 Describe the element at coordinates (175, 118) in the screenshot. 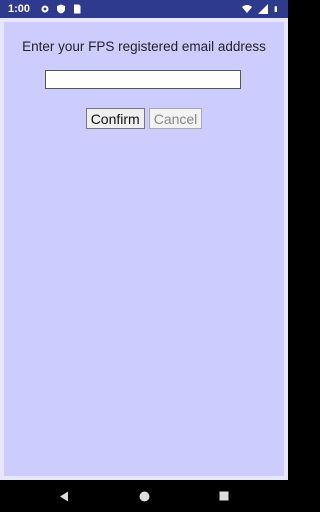

I see `cancel-button: Cancel` at that location.